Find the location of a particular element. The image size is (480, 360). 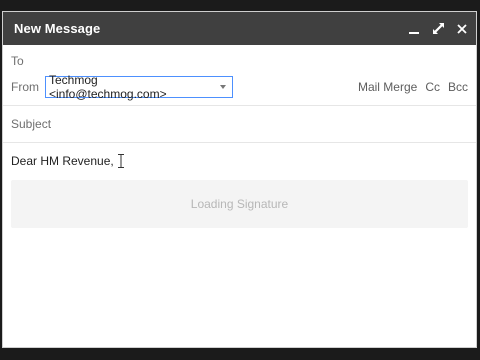

expand-icon is located at coordinates (438, 29).